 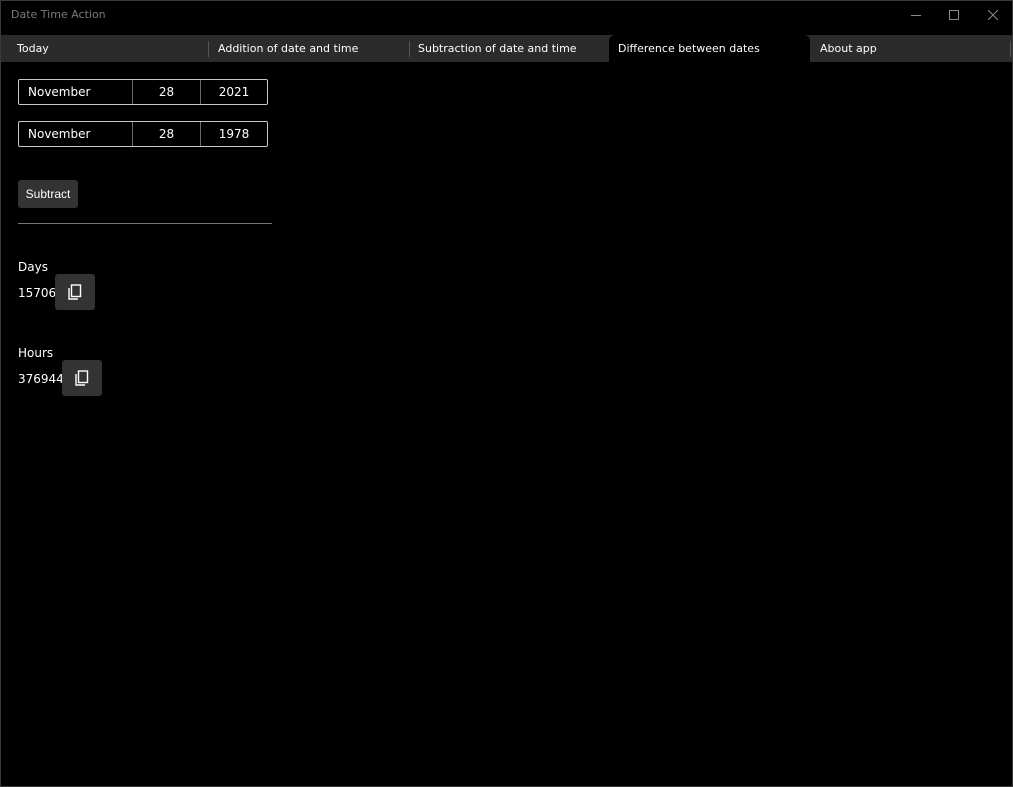 I want to click on tab-about: About app, so click(x=910, y=48).